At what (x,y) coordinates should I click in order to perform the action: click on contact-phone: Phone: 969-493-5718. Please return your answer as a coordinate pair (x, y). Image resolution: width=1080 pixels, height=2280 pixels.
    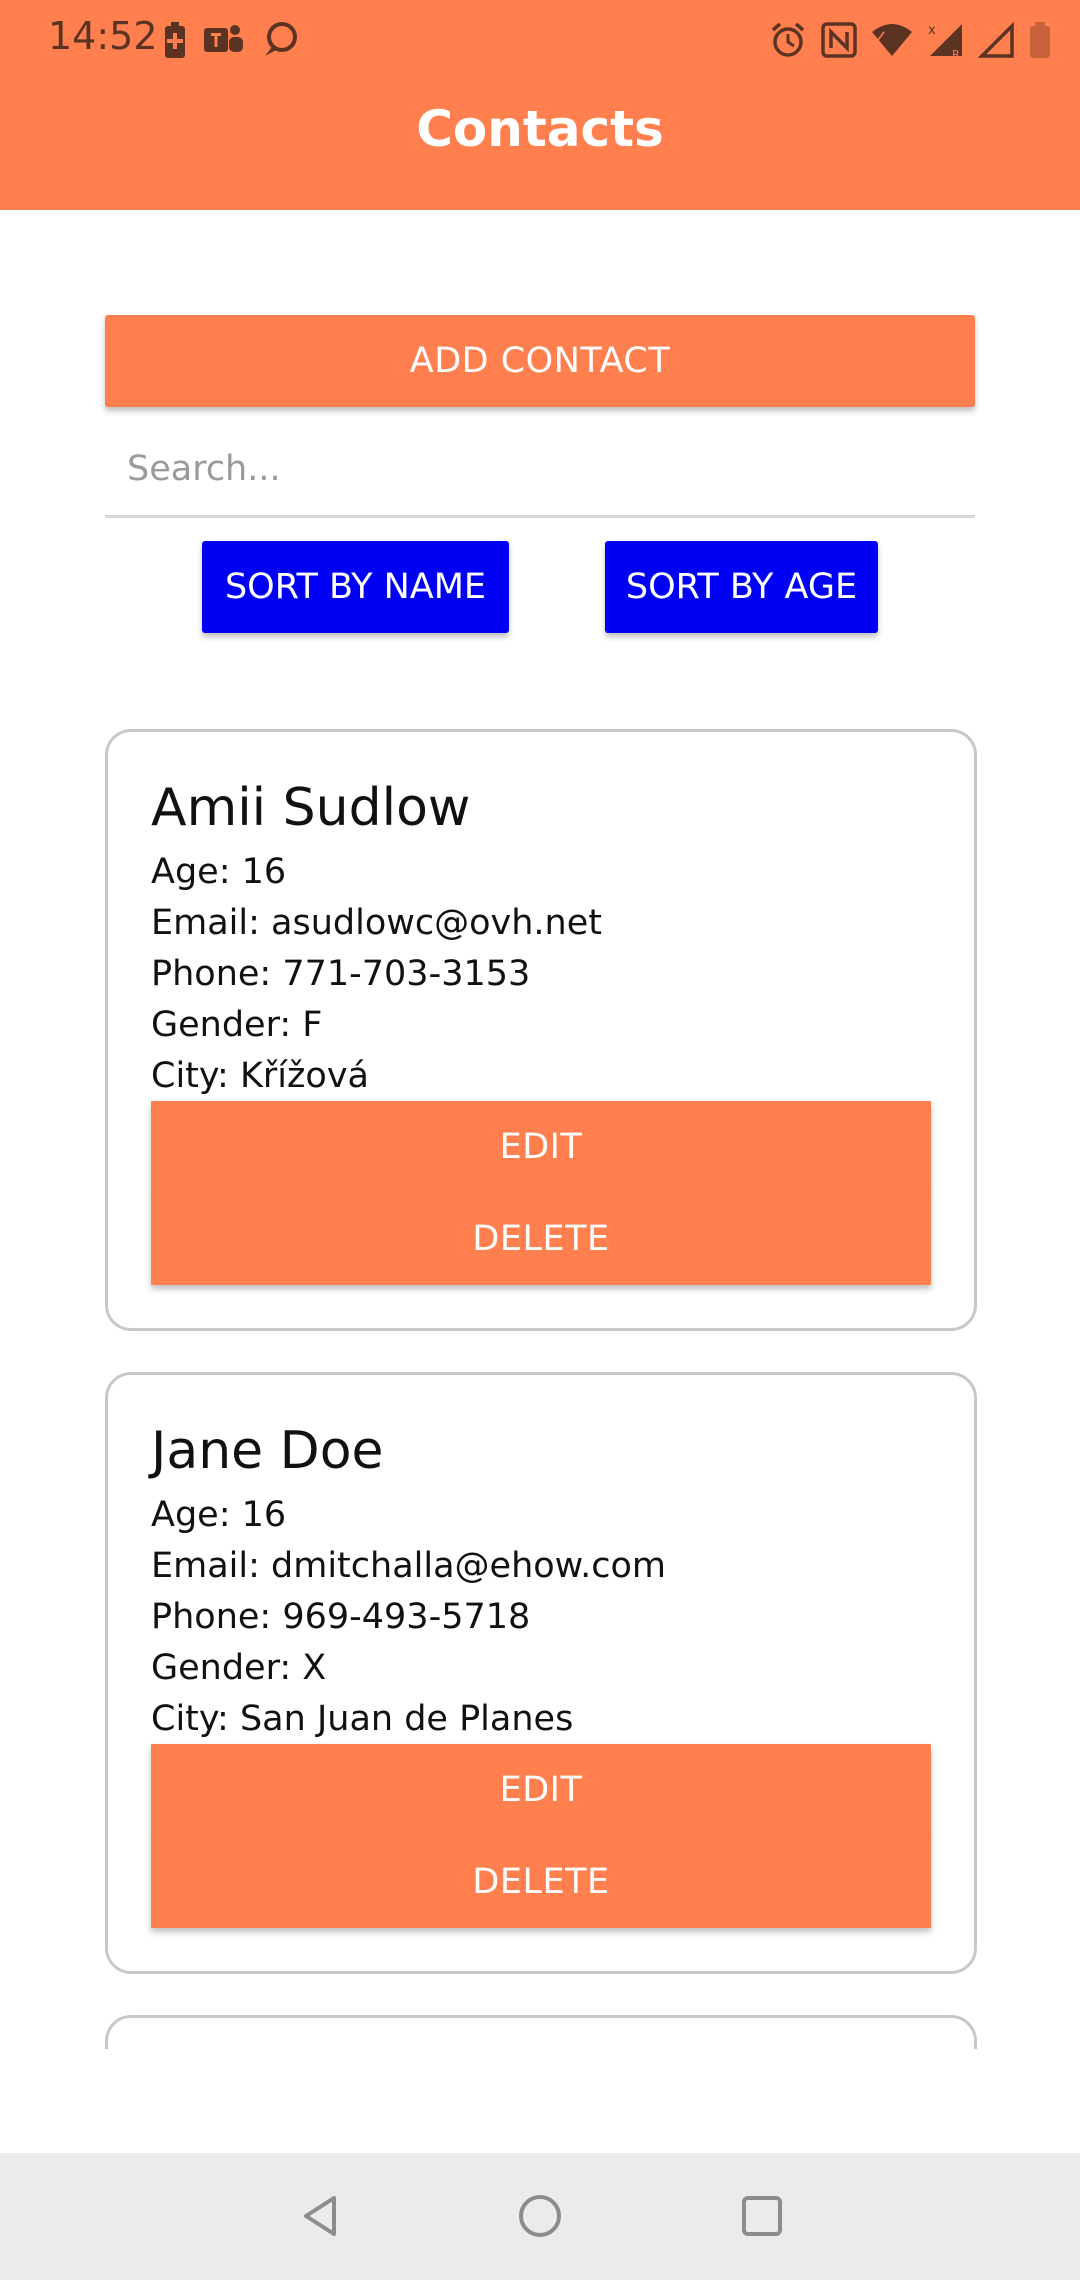
    Looking at the image, I should click on (341, 1617).